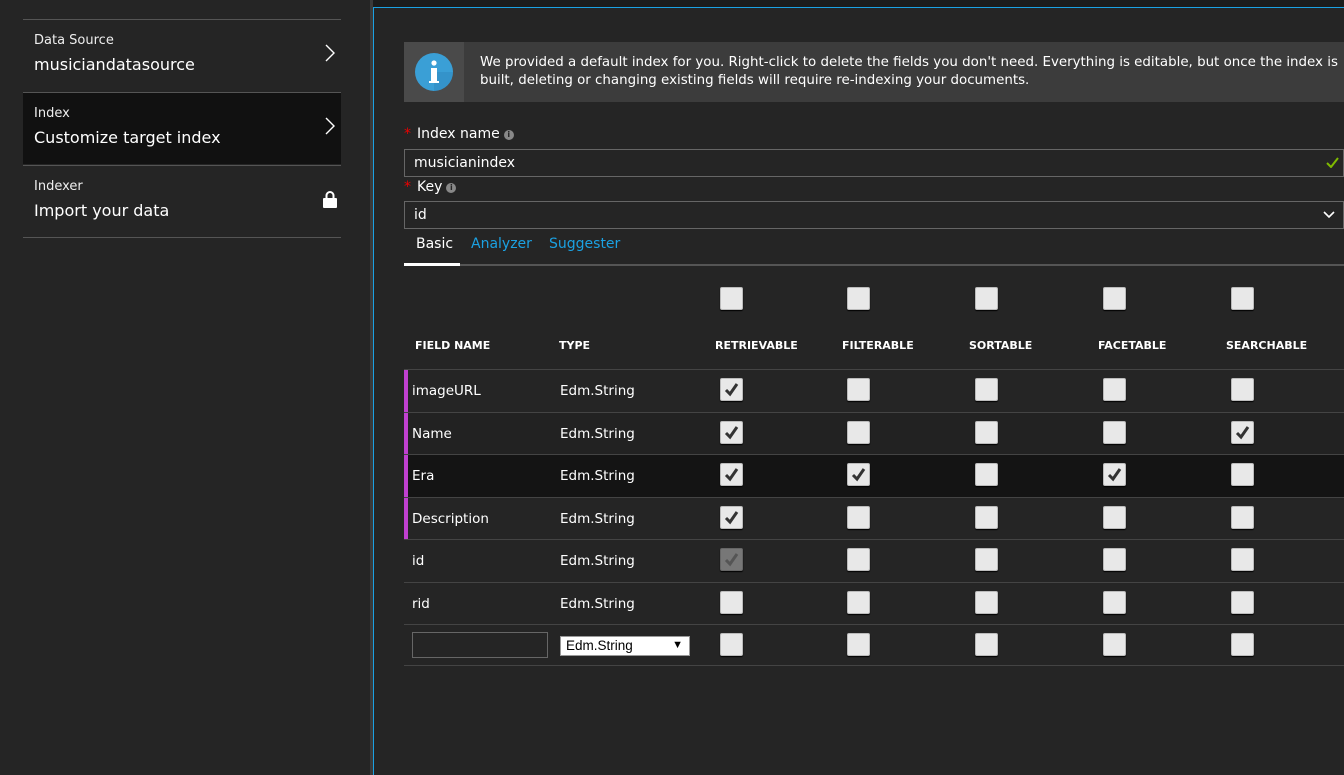  I want to click on select-all-retrievable-checkbox, so click(731, 298).